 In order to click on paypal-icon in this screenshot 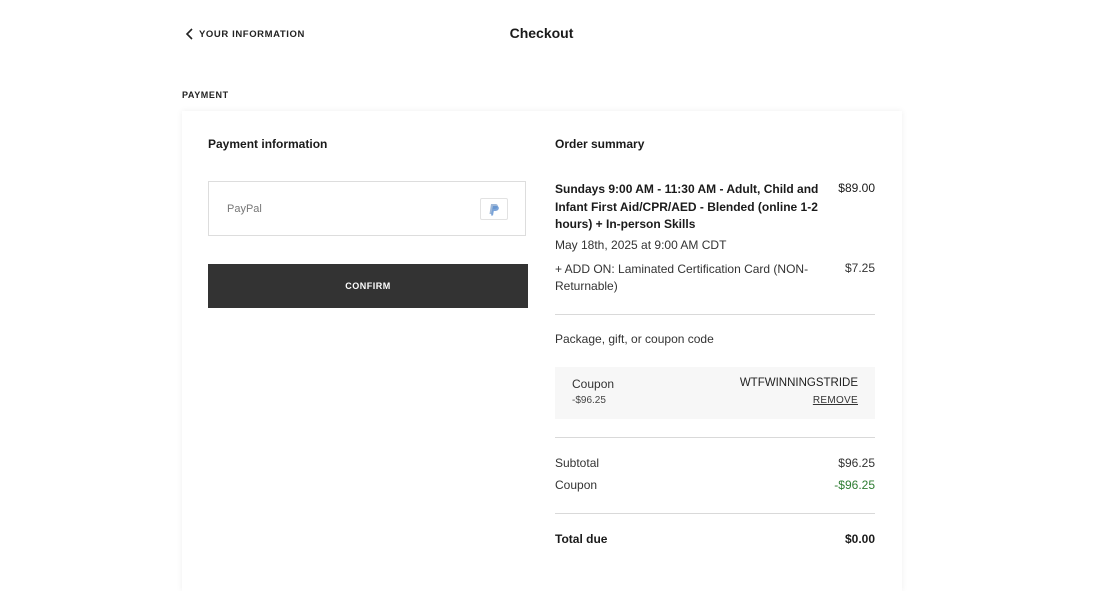, I will do `click(494, 209)`.